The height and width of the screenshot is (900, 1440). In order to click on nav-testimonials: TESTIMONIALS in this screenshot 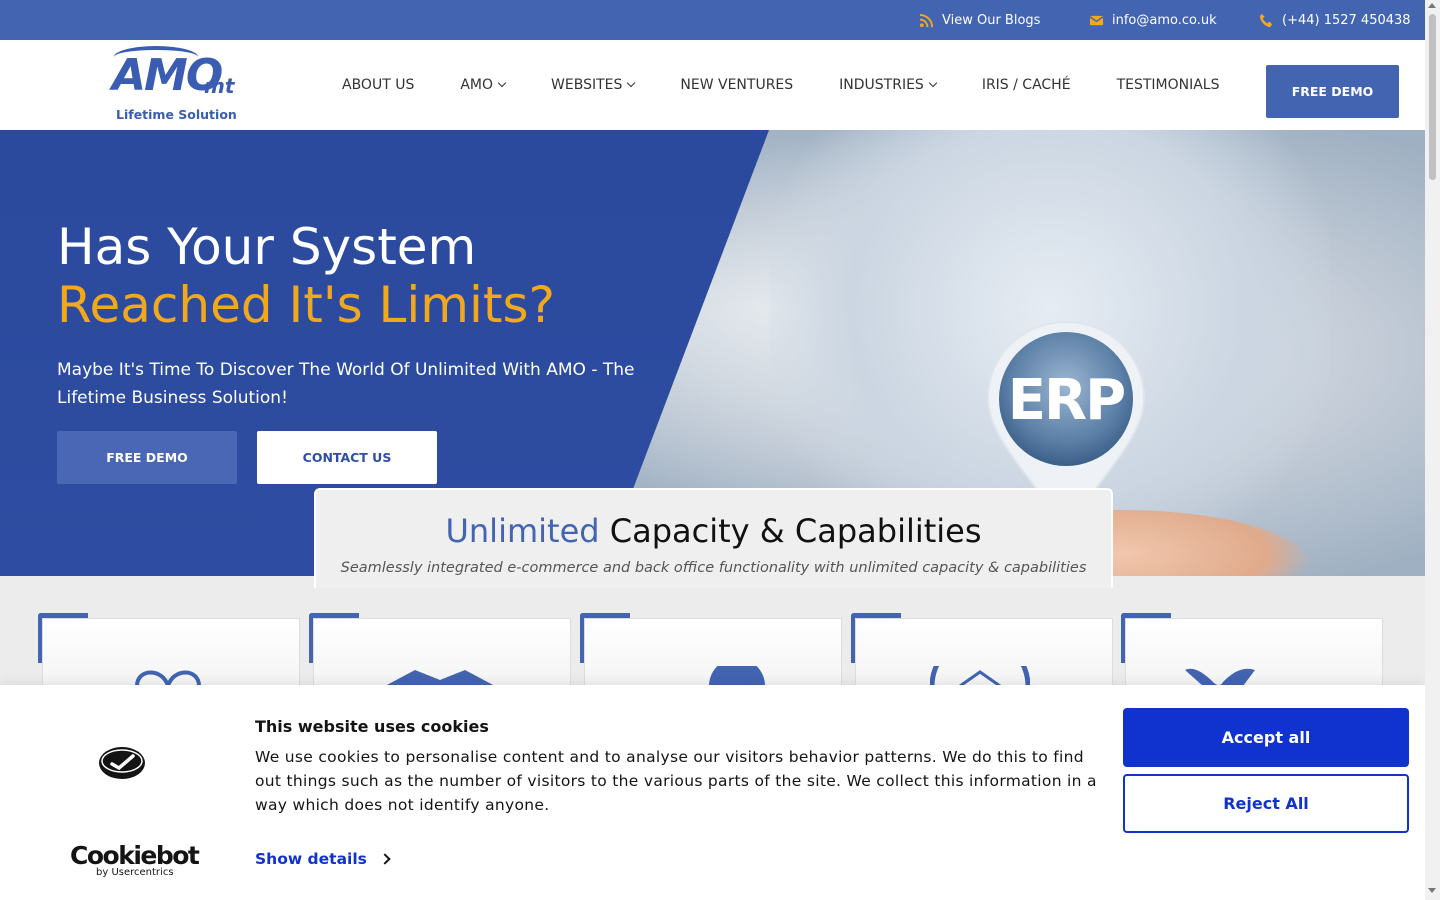, I will do `click(1168, 85)`.